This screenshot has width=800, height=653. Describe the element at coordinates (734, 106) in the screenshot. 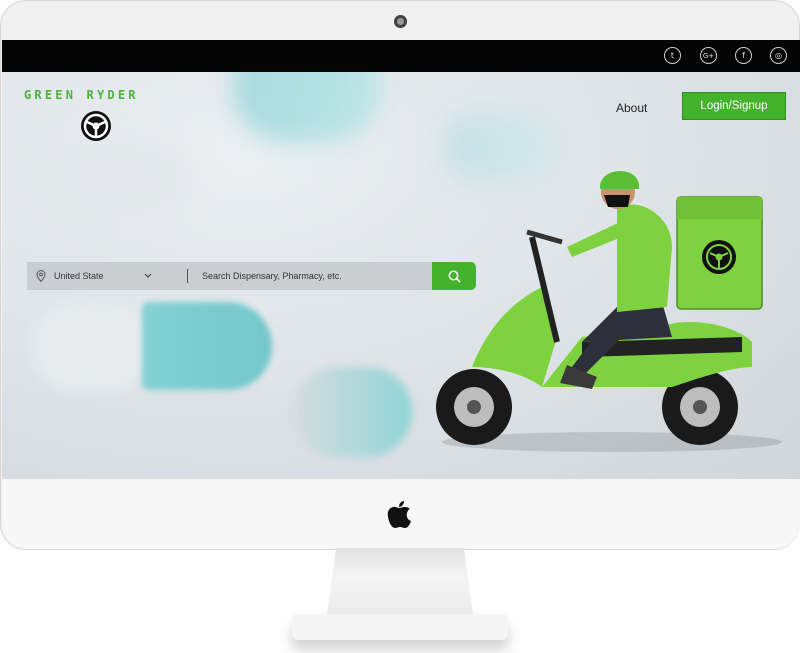

I see `login-signup-button: Login/Signup` at that location.